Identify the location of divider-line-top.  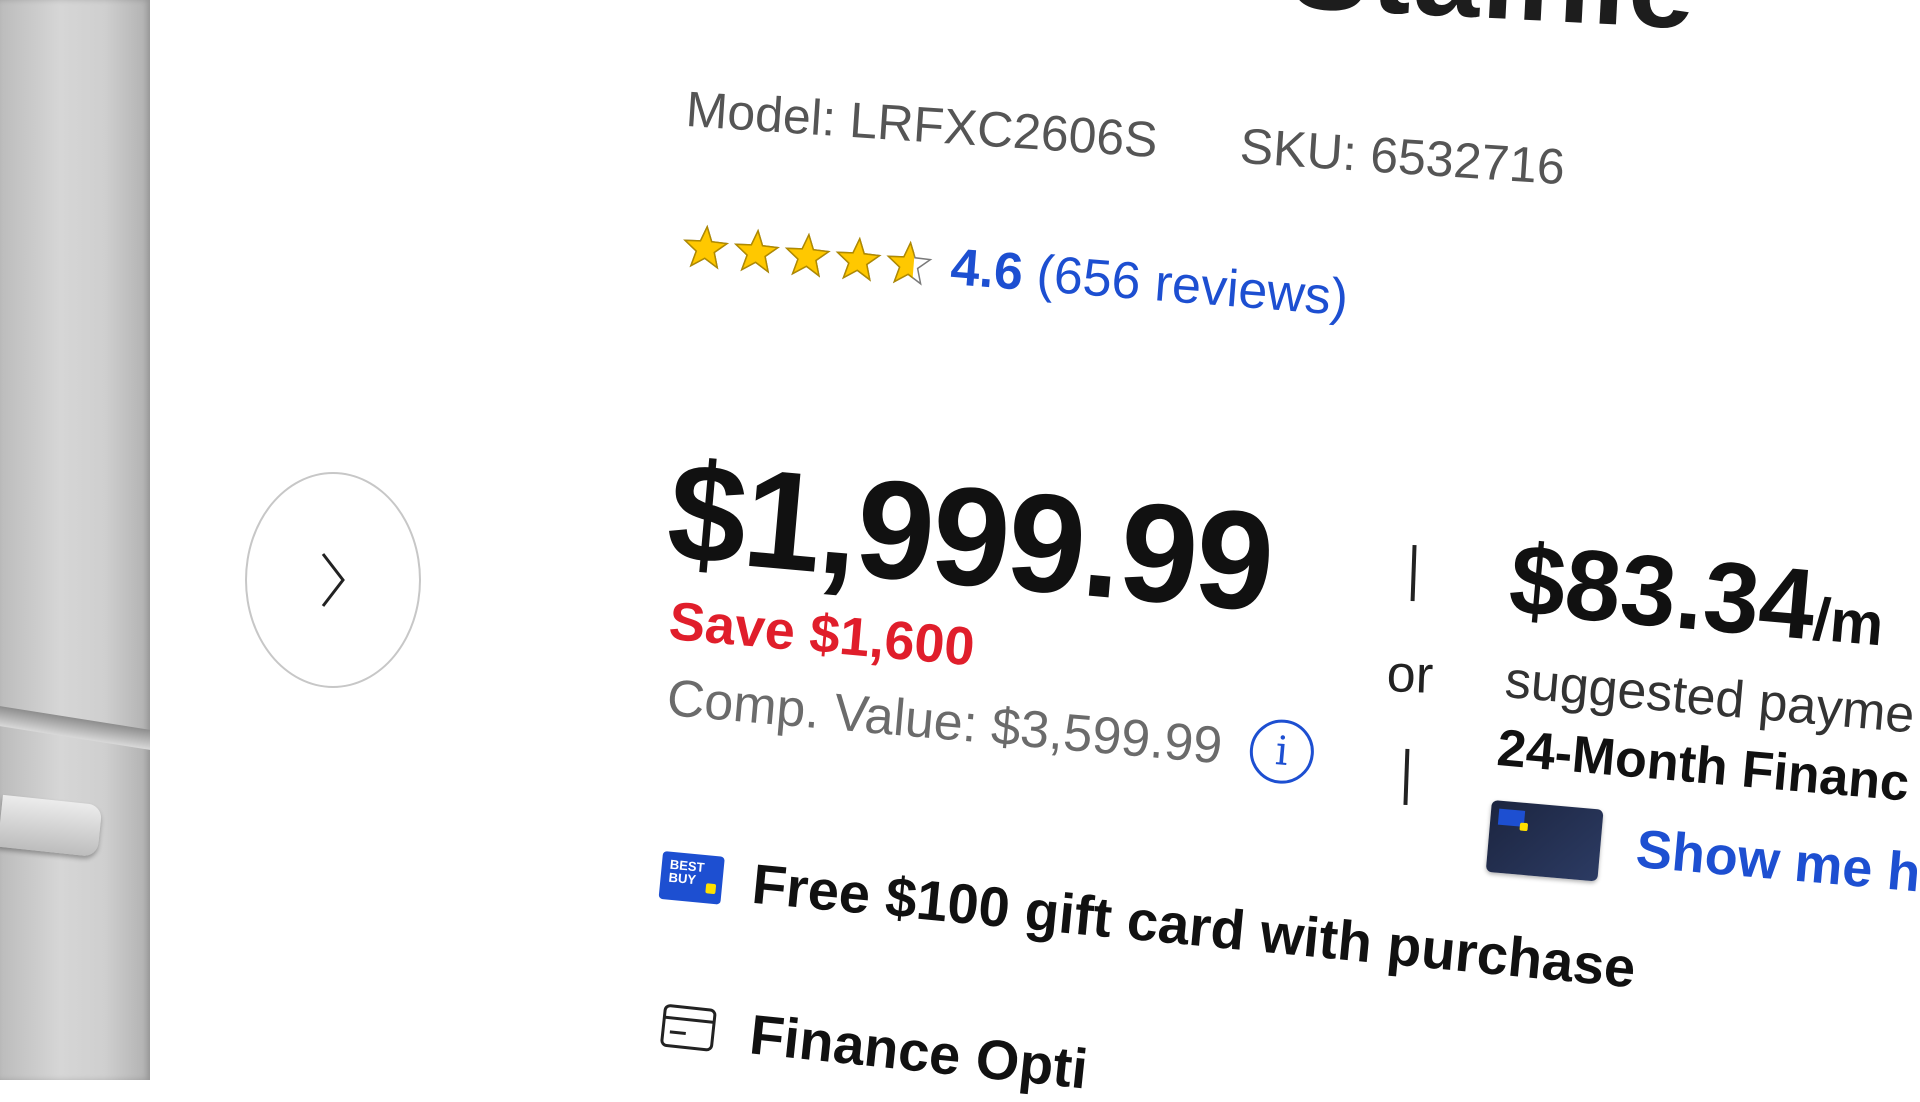
(1413, 573).